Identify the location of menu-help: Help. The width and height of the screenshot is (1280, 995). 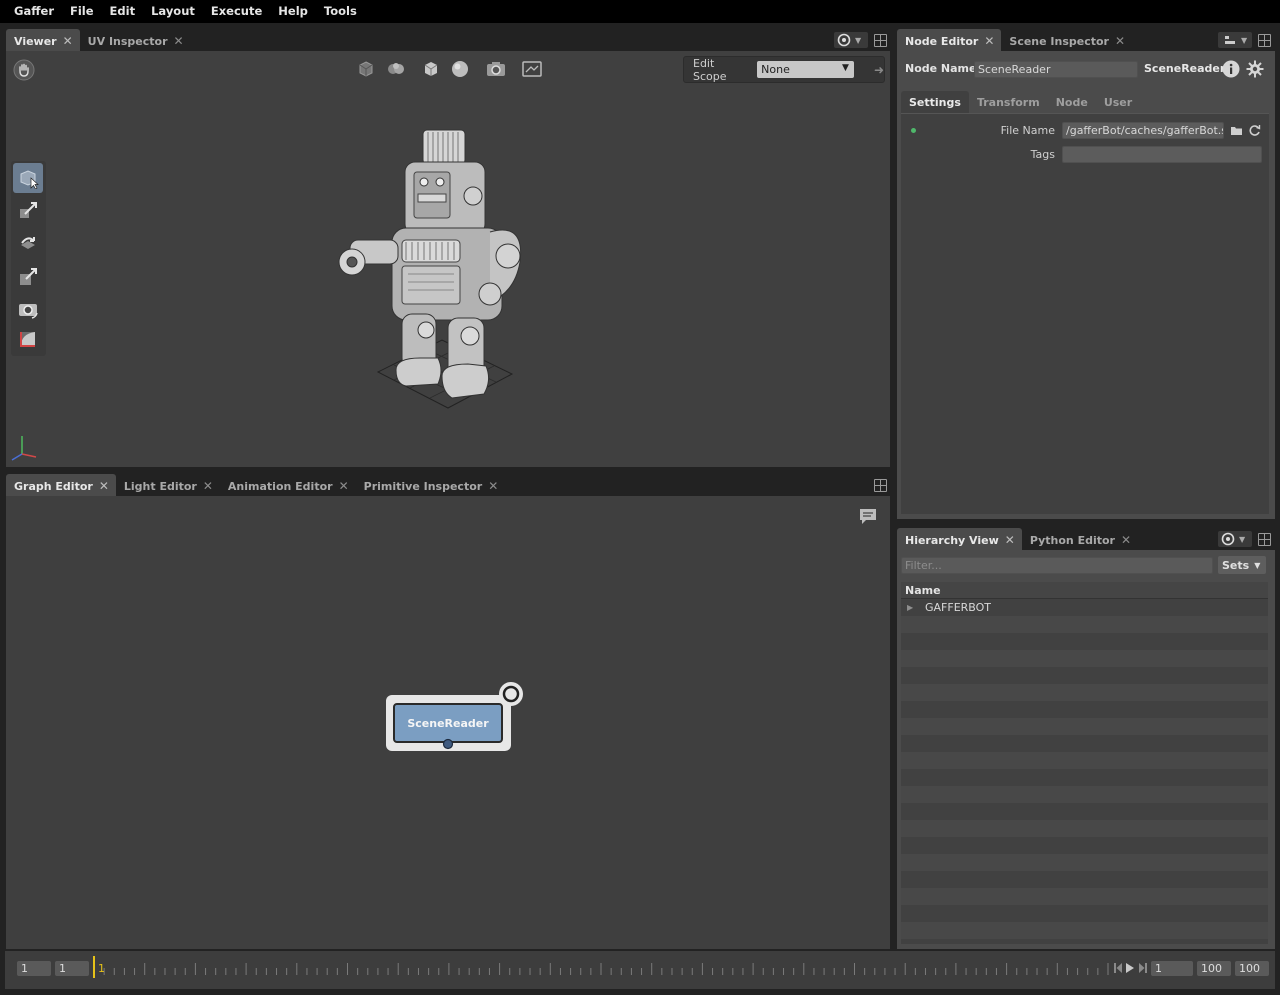
(293, 11).